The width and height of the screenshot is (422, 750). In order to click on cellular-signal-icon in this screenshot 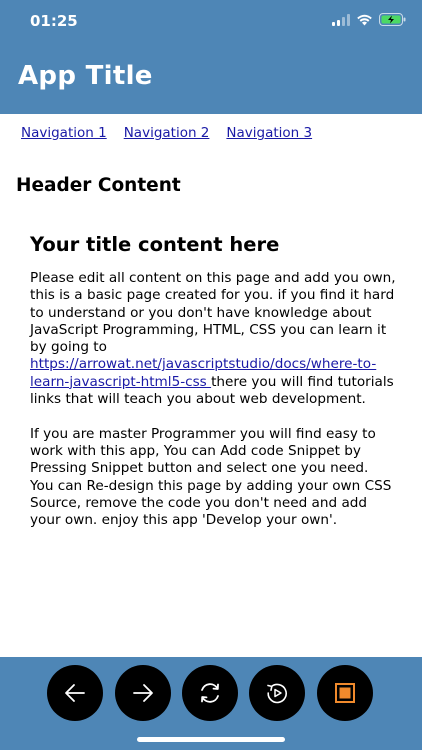, I will do `click(341, 19)`.